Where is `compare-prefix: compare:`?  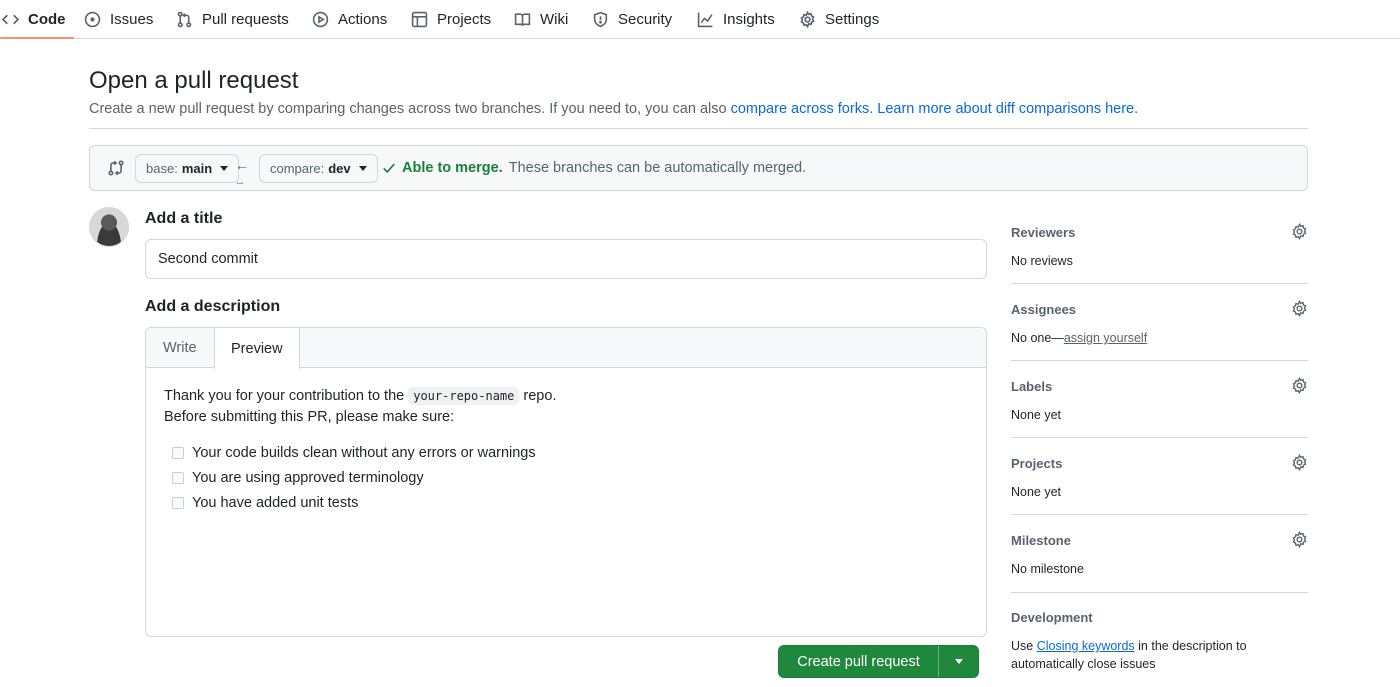
compare-prefix: compare: is located at coordinates (297, 168).